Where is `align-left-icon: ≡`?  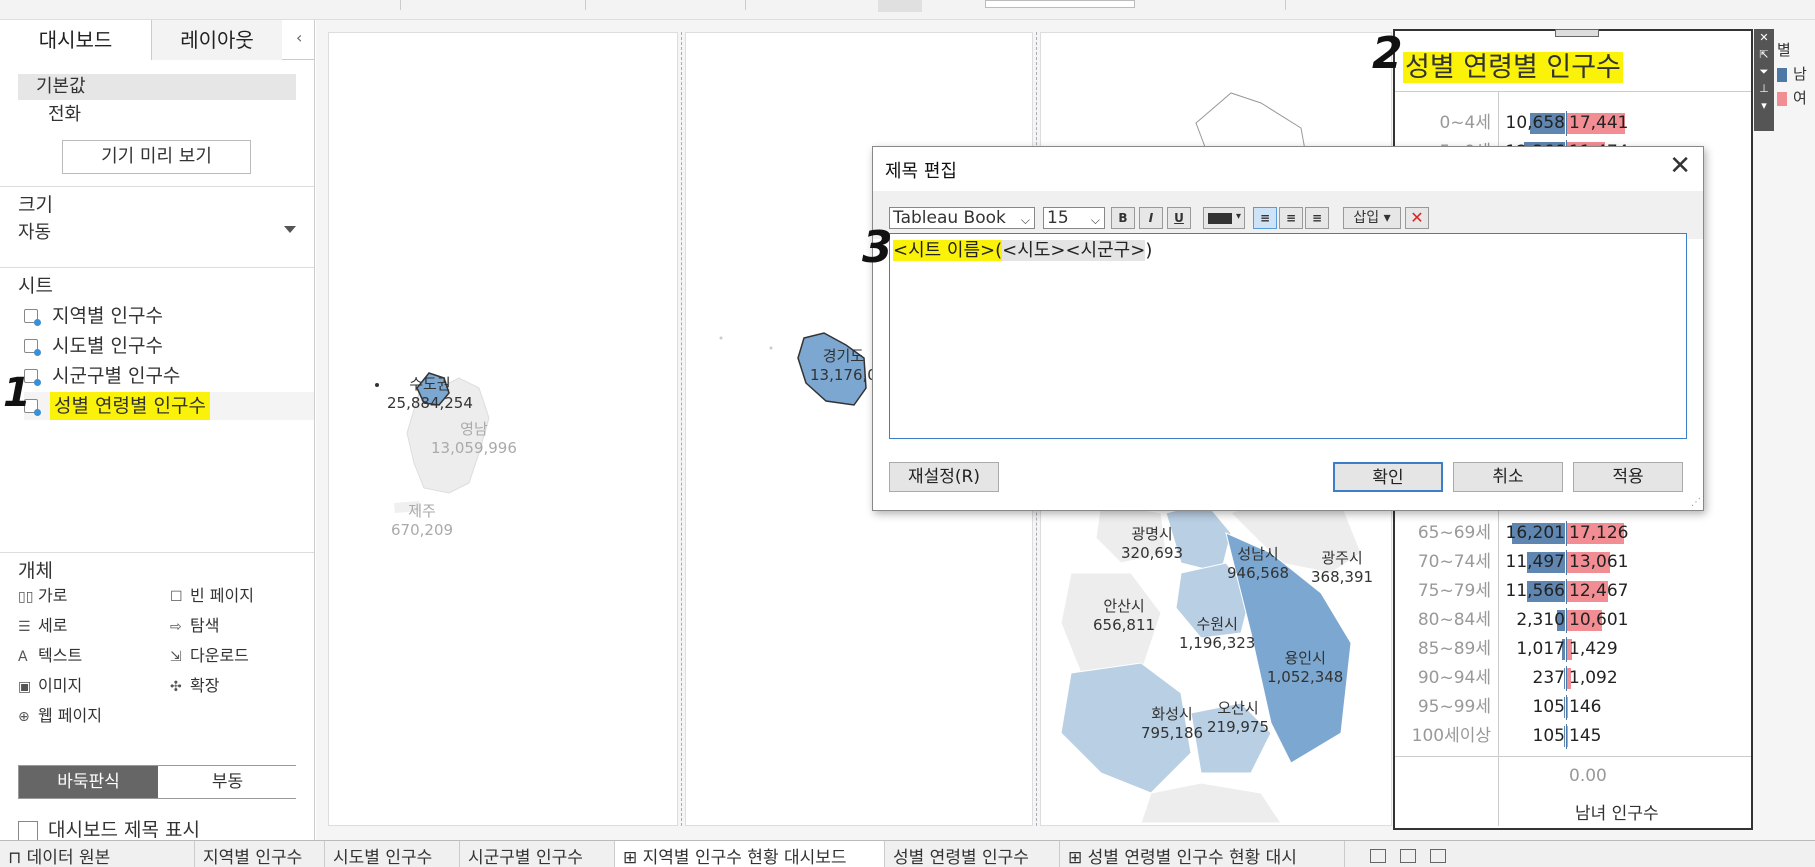
align-left-icon: ≡ is located at coordinates (1265, 218).